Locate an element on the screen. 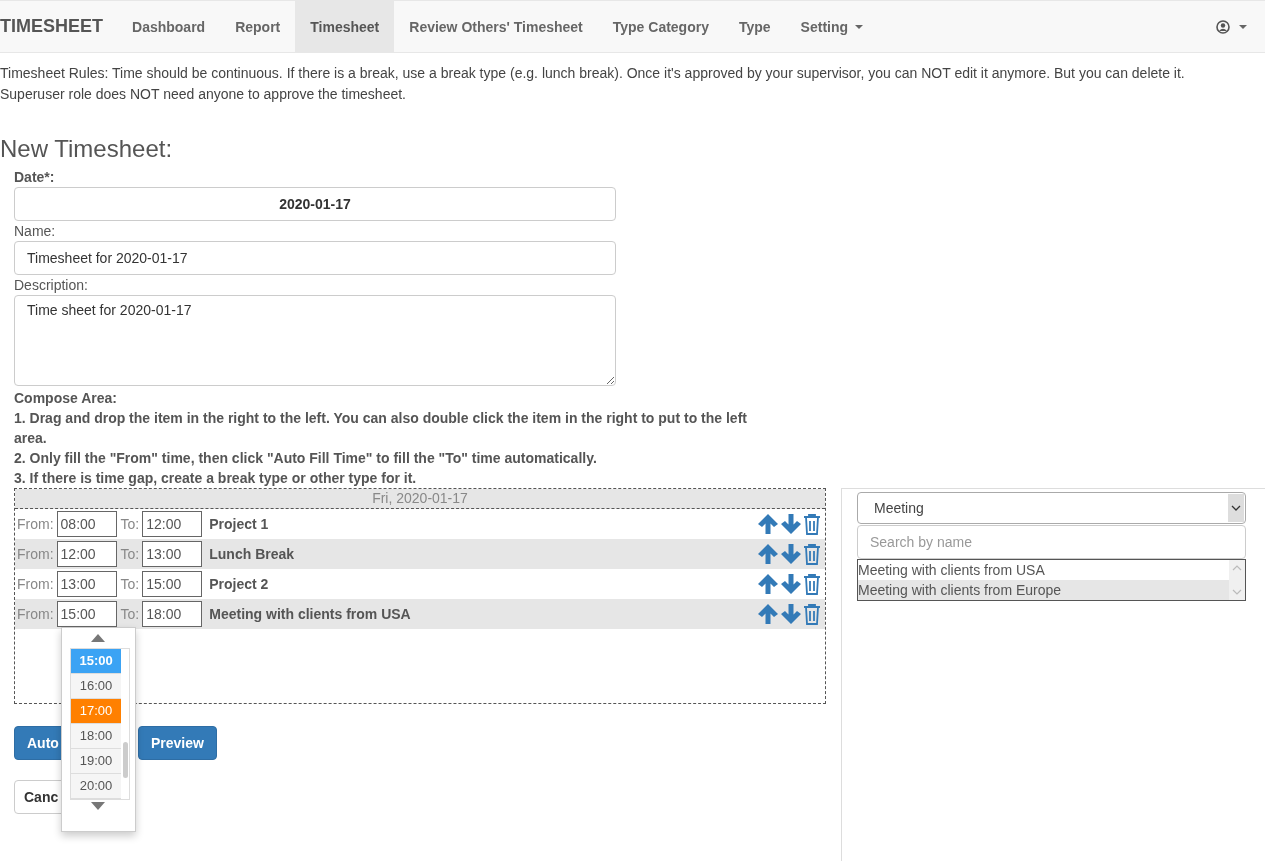  search-field: Search by name is located at coordinates (1051, 542).